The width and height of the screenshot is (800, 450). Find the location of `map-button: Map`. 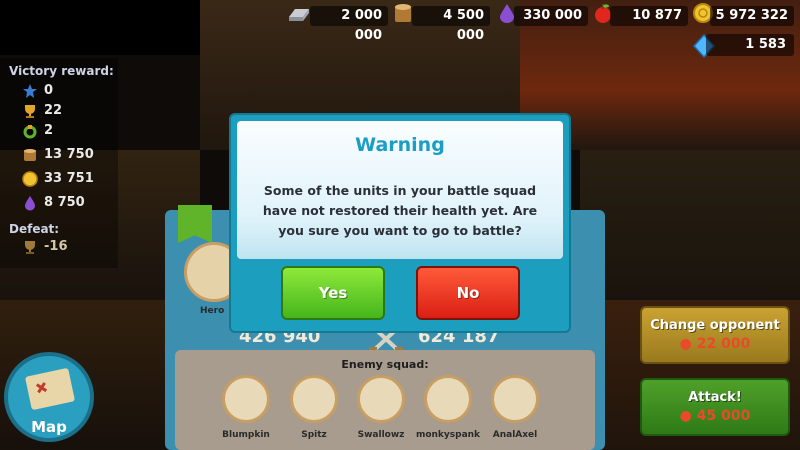

map-button: Map is located at coordinates (49, 397).